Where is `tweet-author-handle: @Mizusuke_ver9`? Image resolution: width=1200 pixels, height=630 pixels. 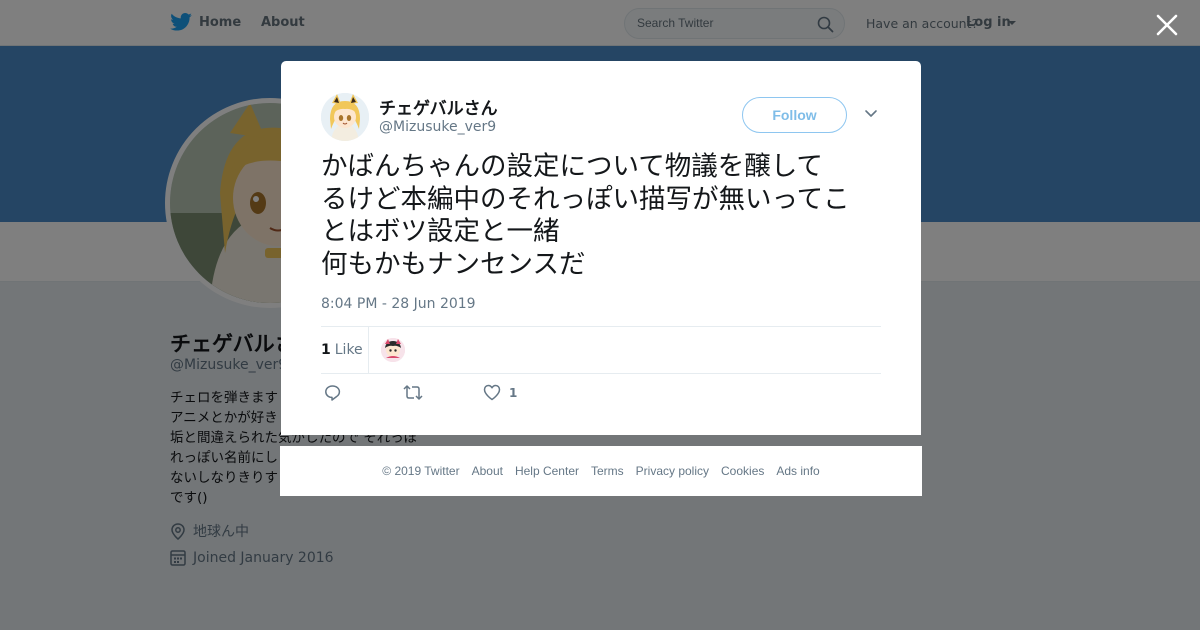 tweet-author-handle: @Mizusuke_ver9 is located at coordinates (437, 127).